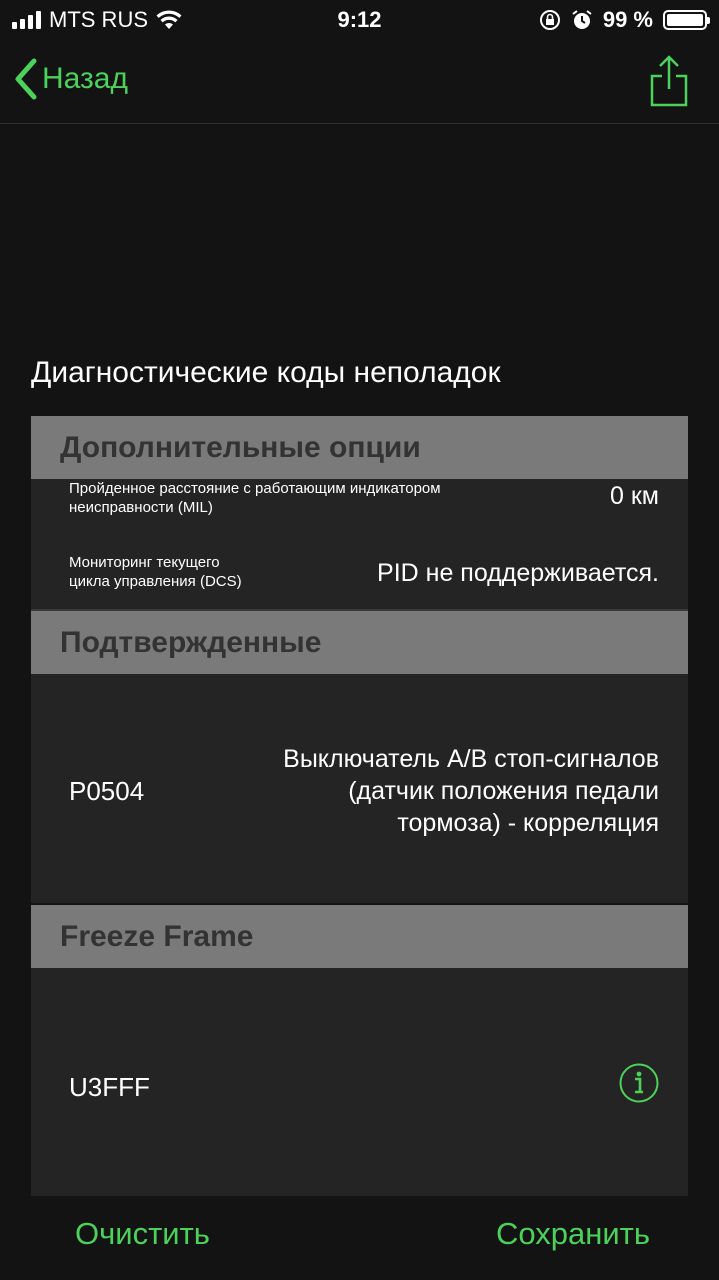 The width and height of the screenshot is (719, 1280). I want to click on dtc-description-line: Выключатель A/B стоп-сигналов, so click(471, 759).